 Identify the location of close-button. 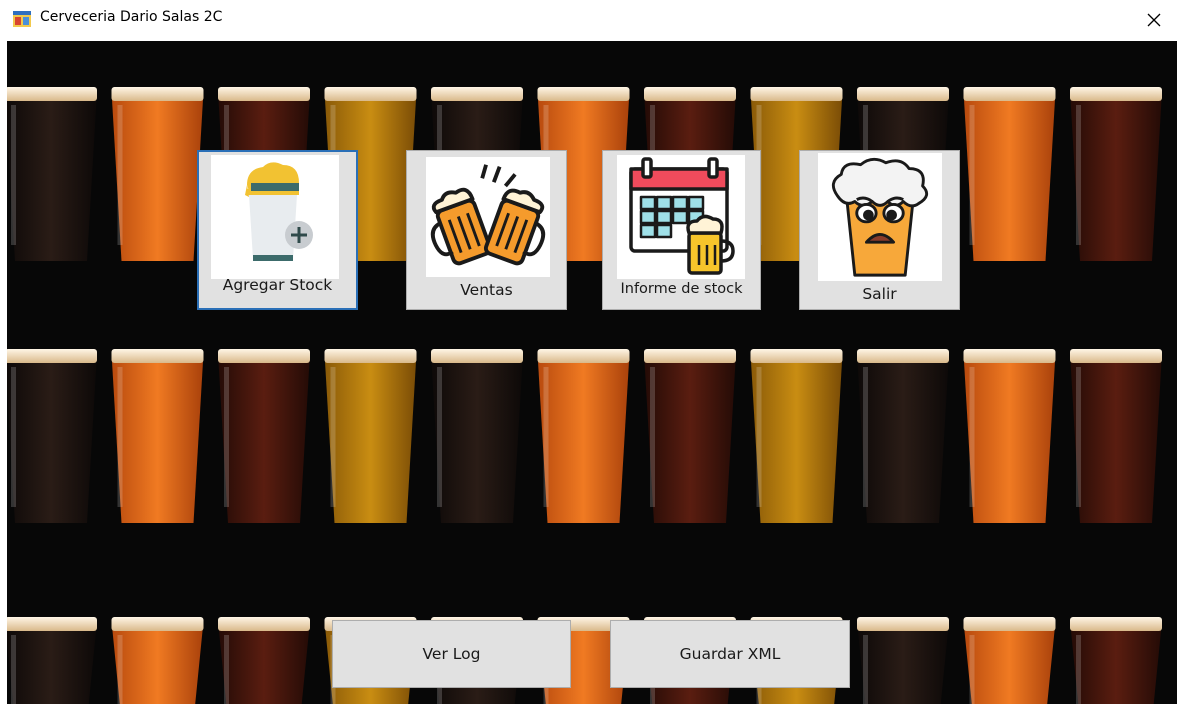
(1154, 20).